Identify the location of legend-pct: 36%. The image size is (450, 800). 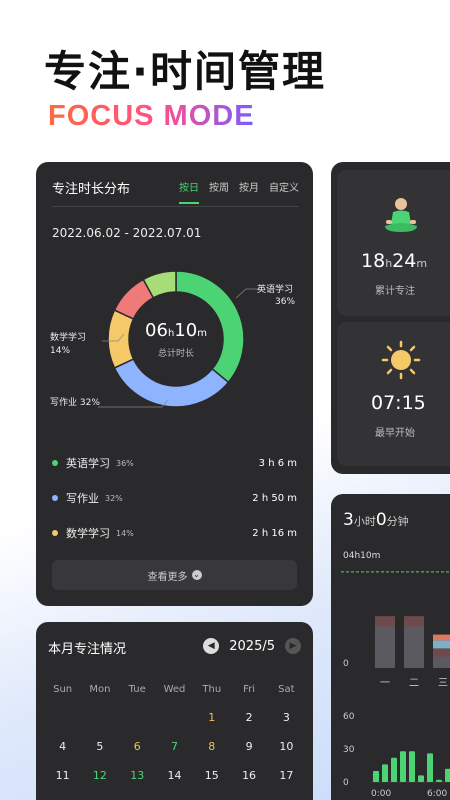
(125, 463).